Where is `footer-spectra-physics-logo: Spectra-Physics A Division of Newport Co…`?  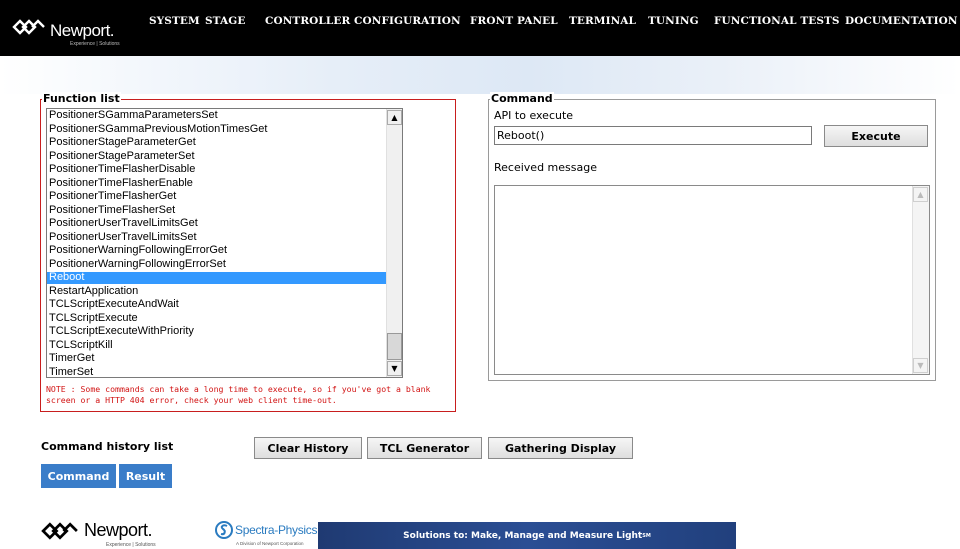 footer-spectra-physics-logo: Spectra-Physics A Division of Newport Co… is located at coordinates (270, 534).